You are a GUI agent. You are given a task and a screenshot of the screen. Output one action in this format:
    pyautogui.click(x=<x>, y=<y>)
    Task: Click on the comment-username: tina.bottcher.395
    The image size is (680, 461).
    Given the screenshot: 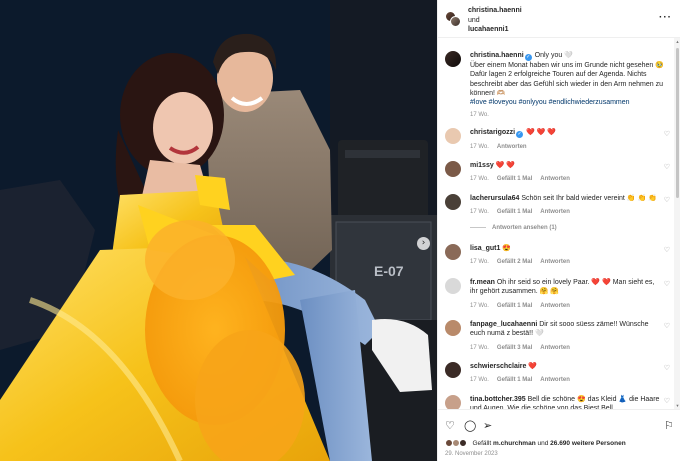 What is the action you would take?
    pyautogui.click(x=498, y=399)
    